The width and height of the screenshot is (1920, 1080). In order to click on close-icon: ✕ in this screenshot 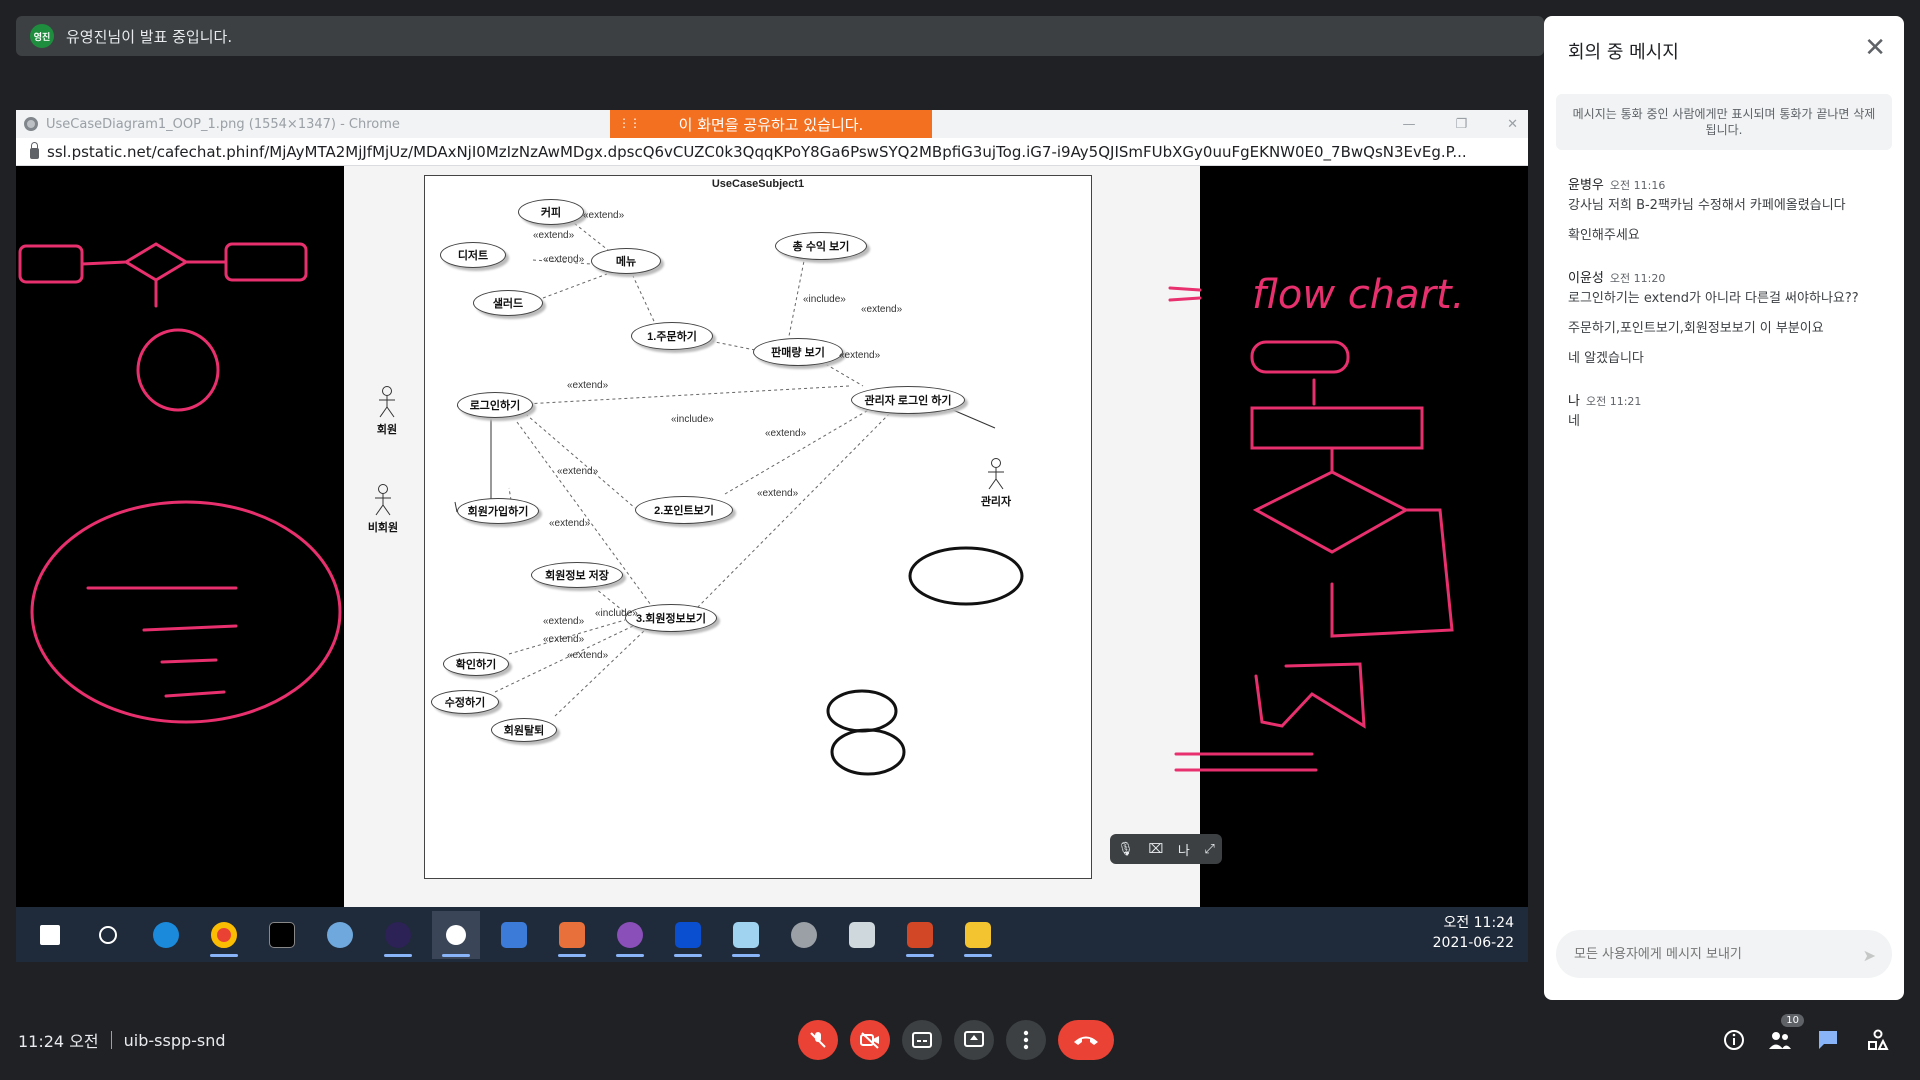, I will do `click(1875, 48)`.